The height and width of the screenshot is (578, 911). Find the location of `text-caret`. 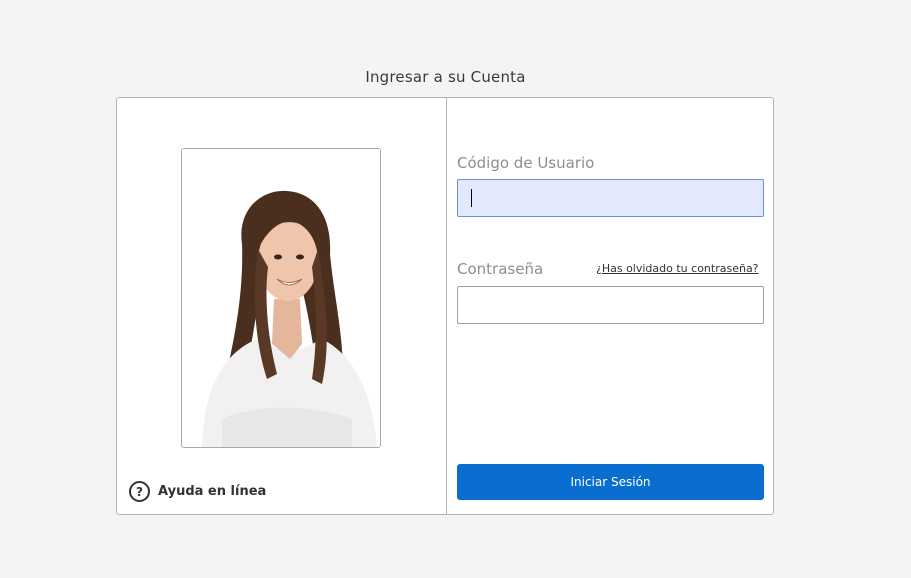

text-caret is located at coordinates (471, 198).